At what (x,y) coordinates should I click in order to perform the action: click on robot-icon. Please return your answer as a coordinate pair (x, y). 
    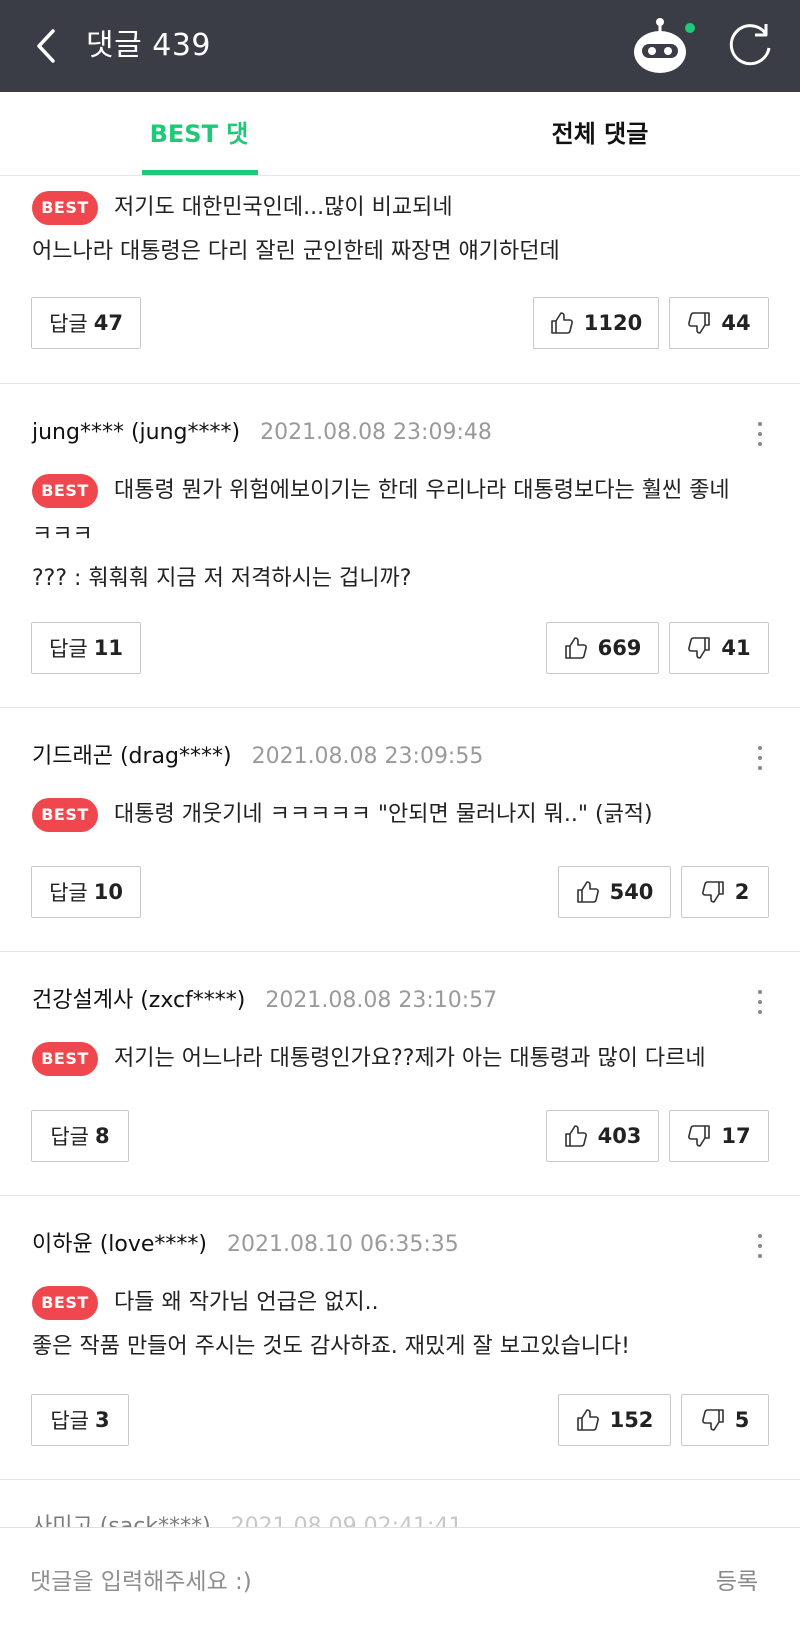
    Looking at the image, I should click on (664, 45).